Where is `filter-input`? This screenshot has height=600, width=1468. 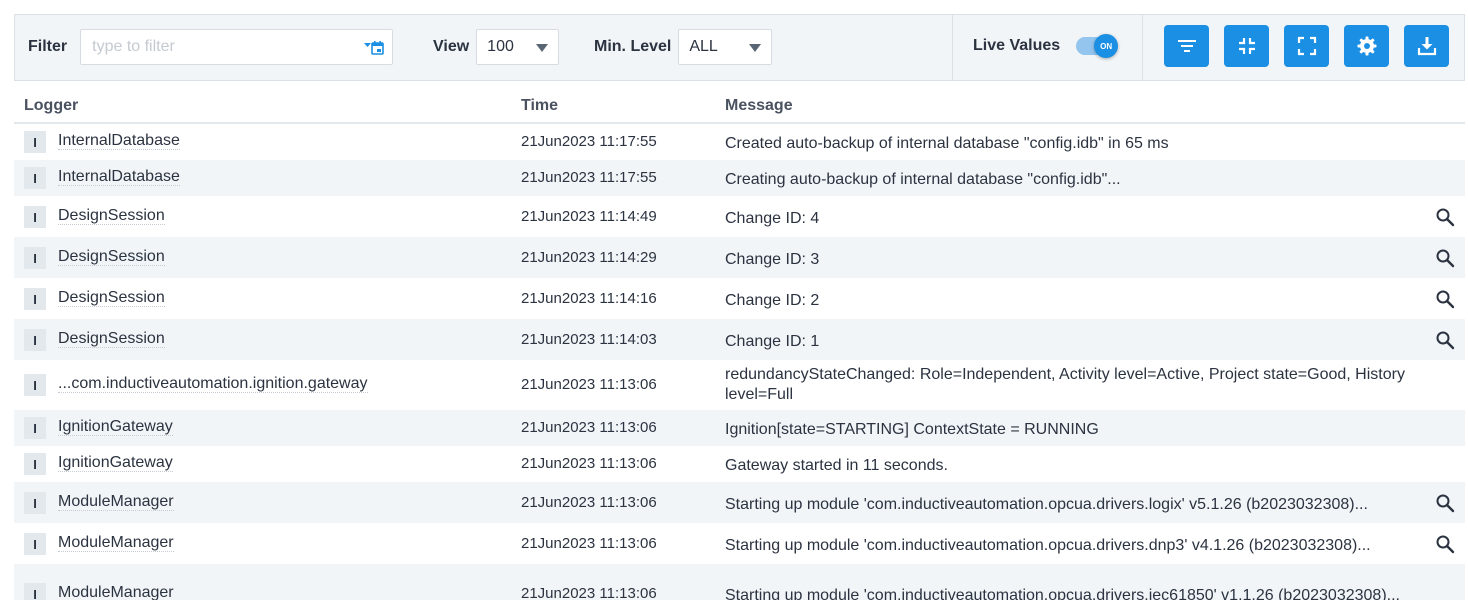 filter-input is located at coordinates (222, 47).